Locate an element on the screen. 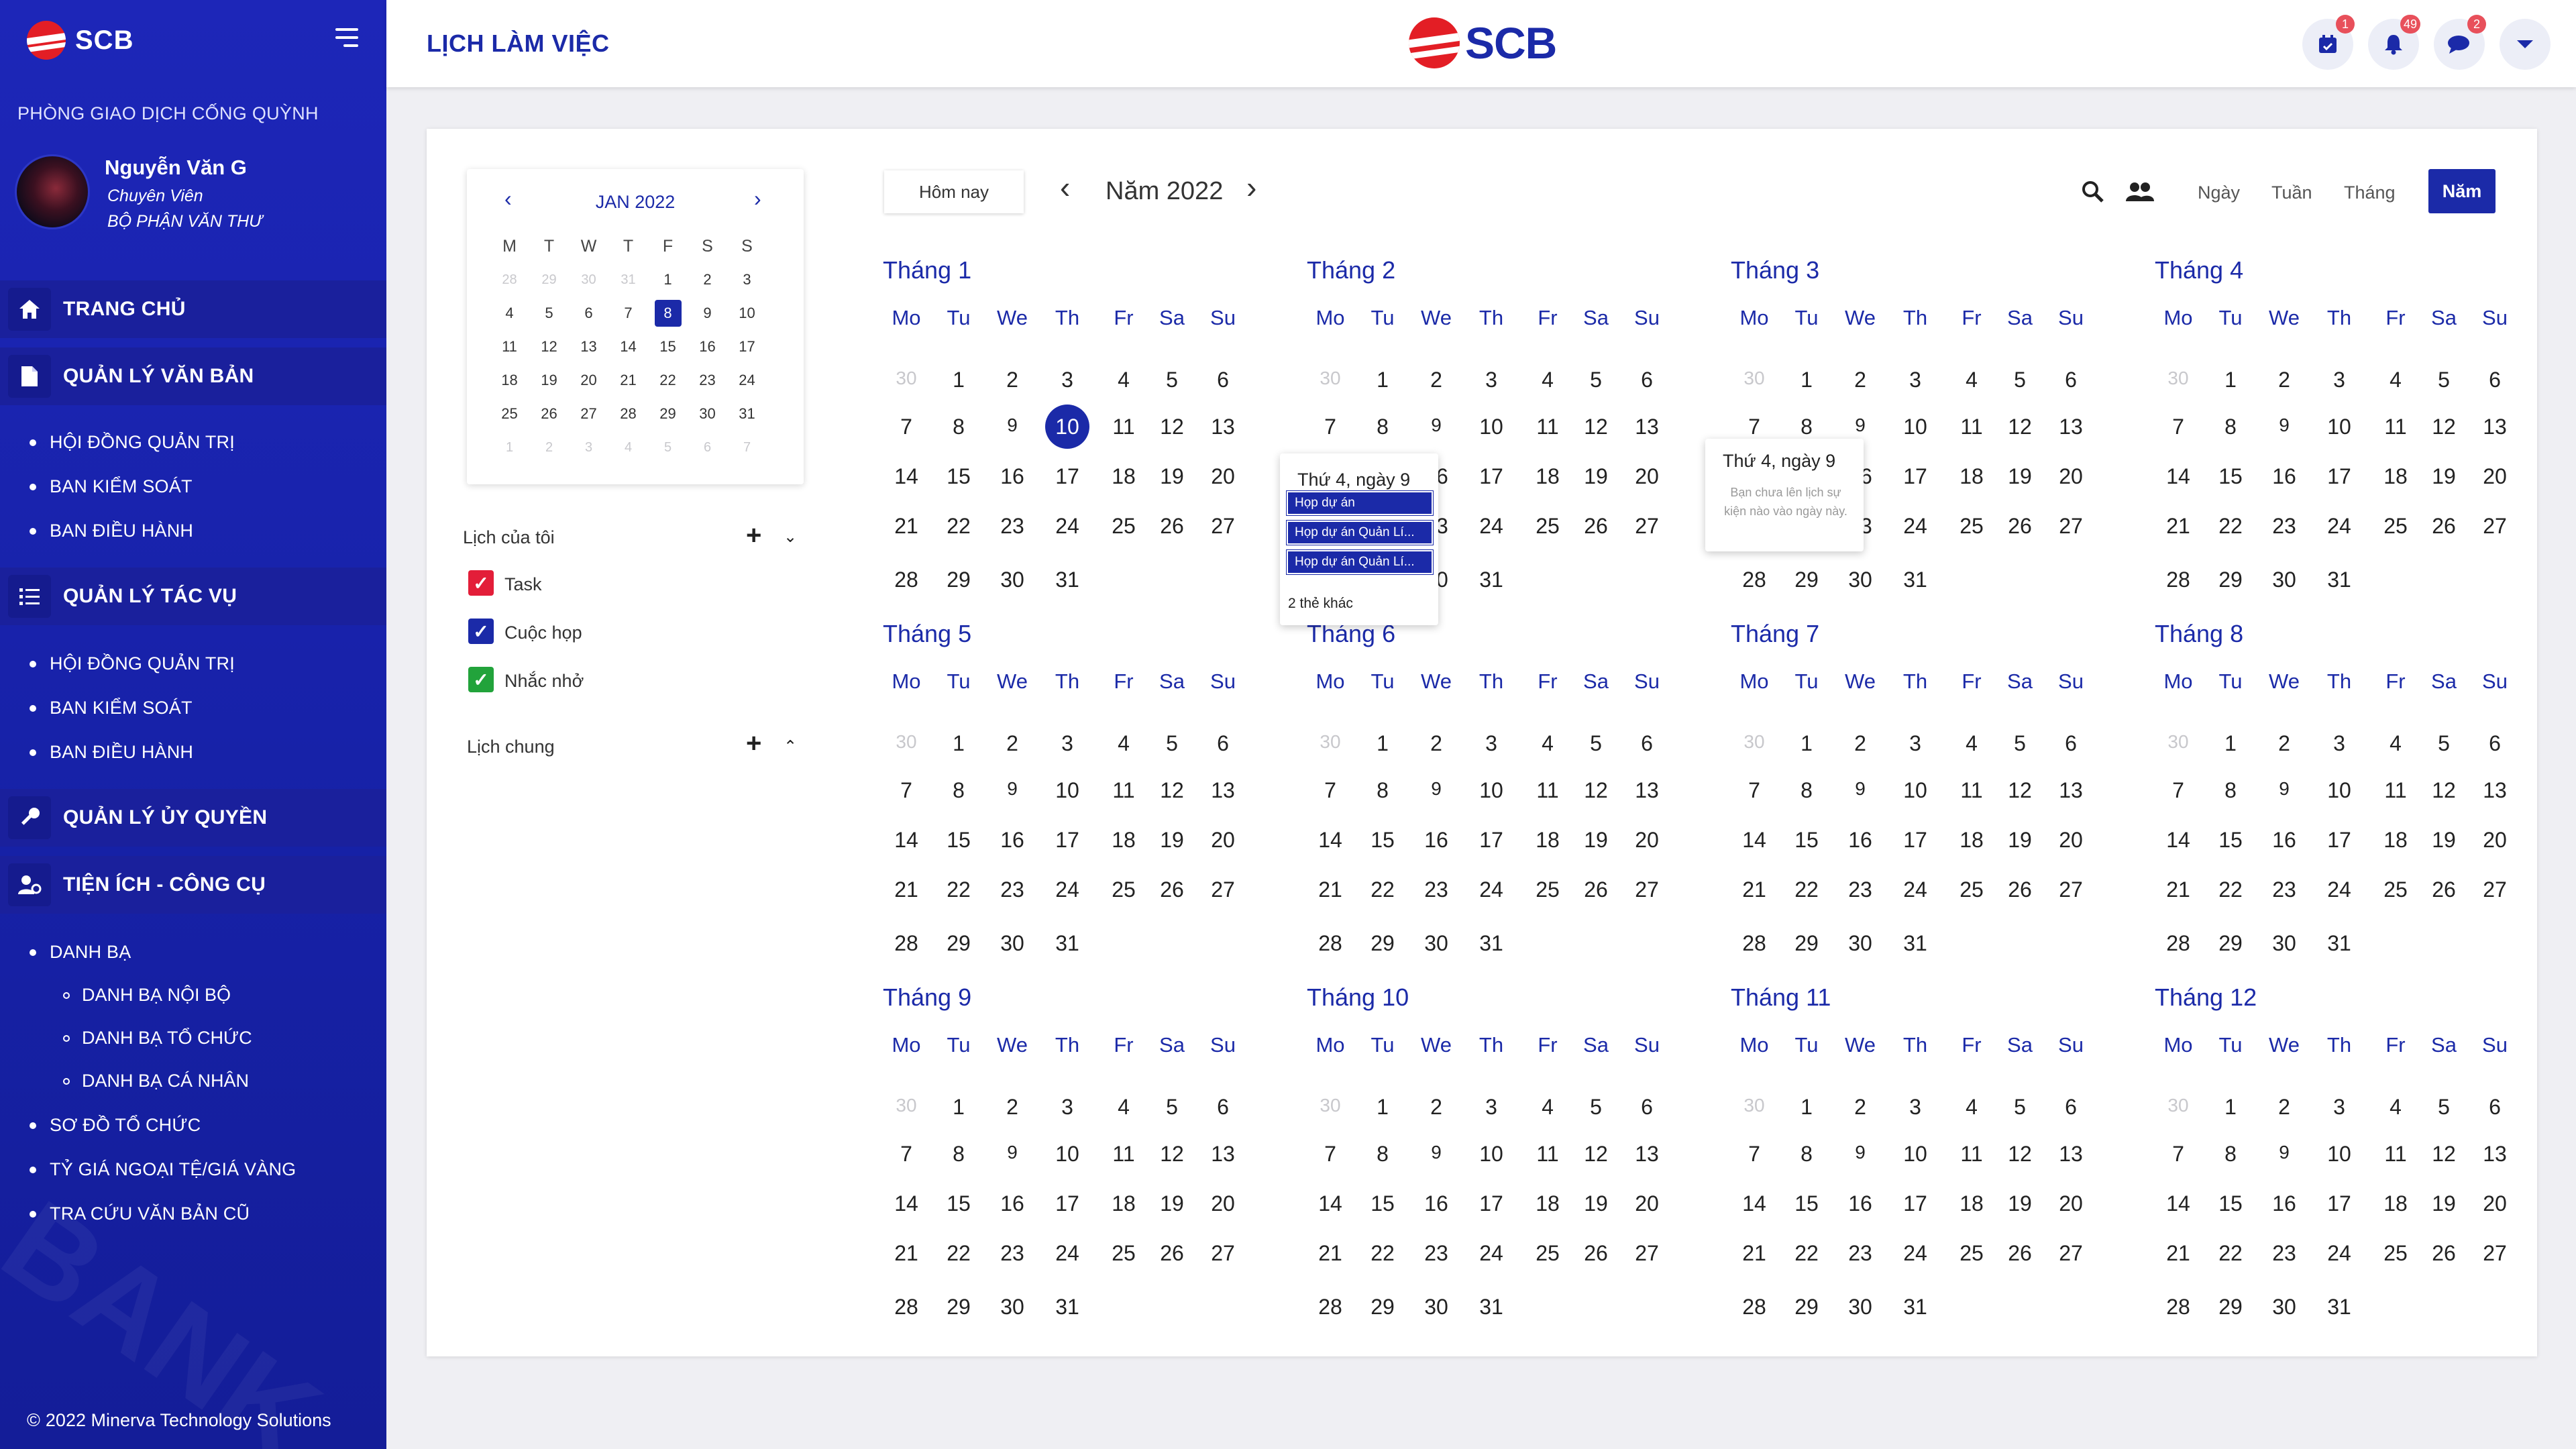  today-cell: 10 is located at coordinates (1067, 427).